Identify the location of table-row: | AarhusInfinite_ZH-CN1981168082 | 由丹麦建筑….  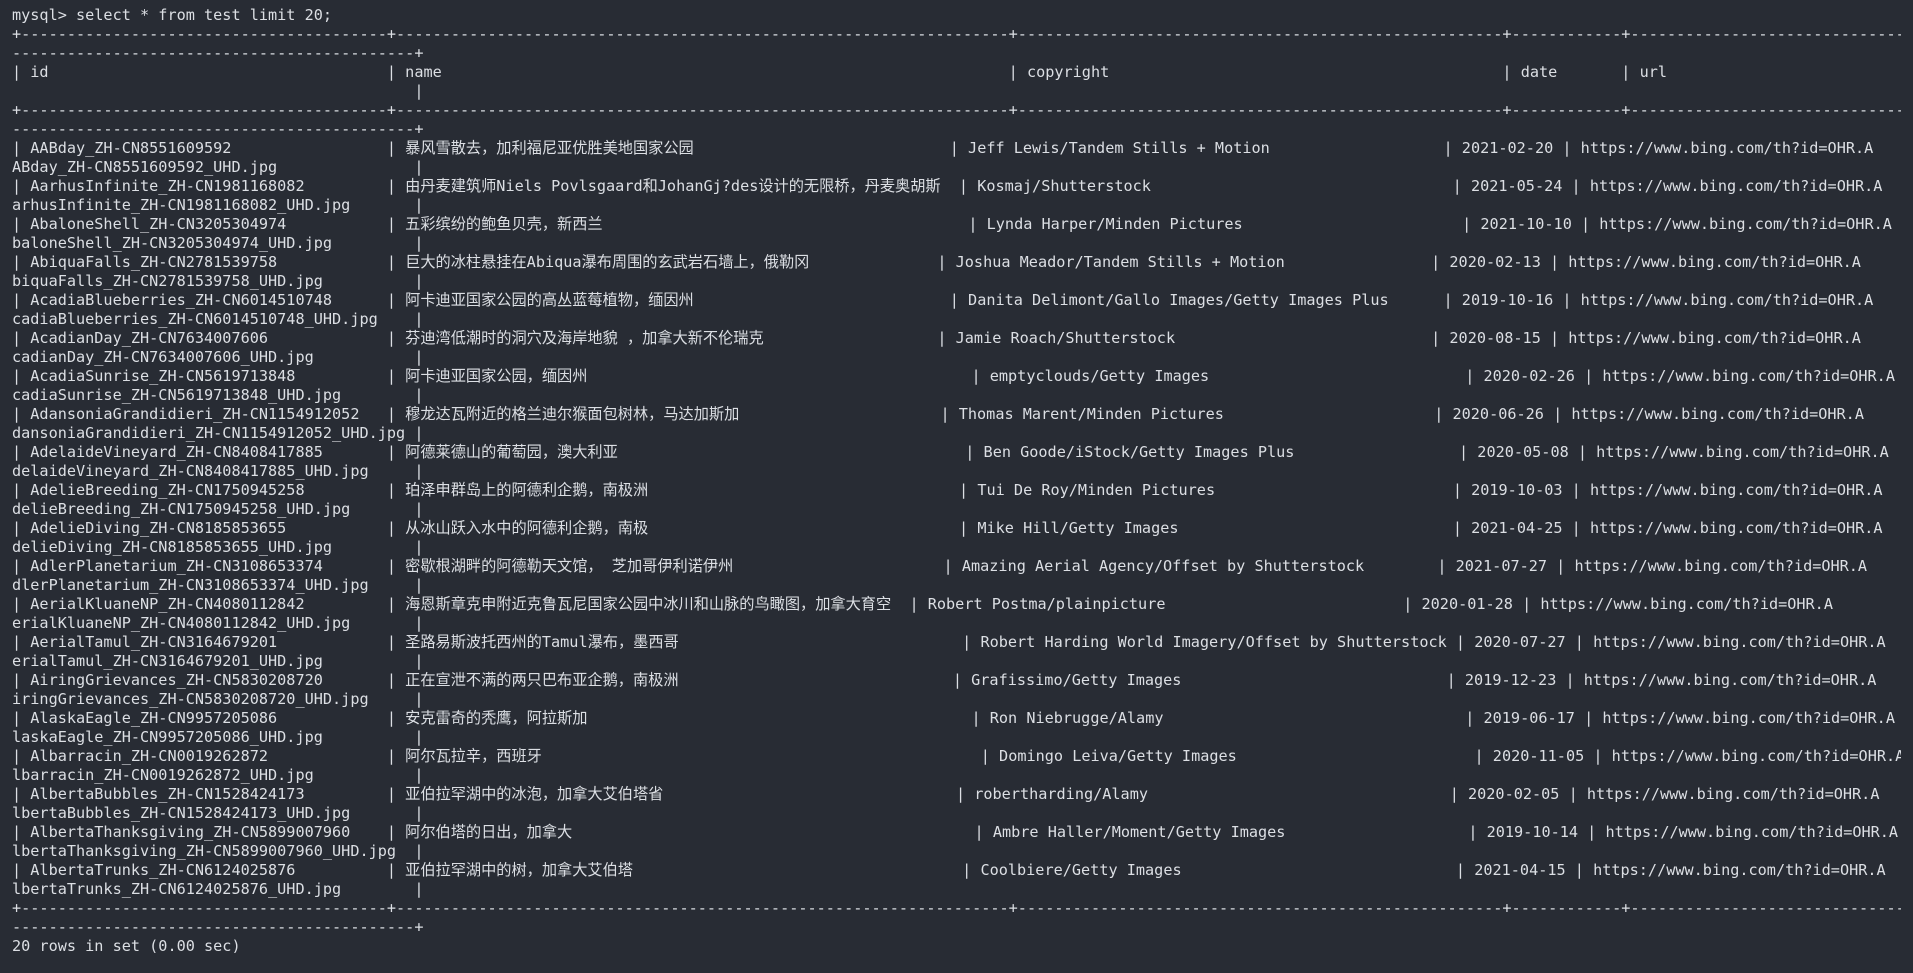
(947, 186).